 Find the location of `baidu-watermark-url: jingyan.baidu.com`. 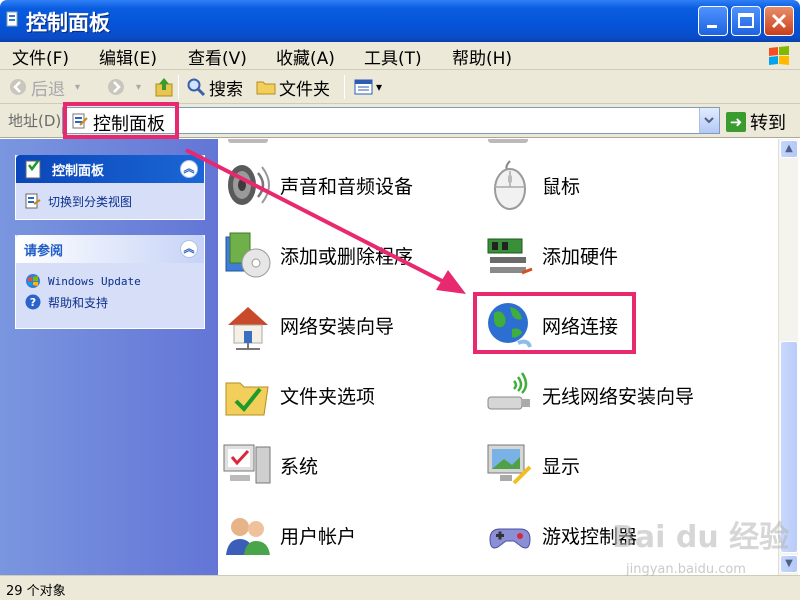

baidu-watermark-url: jingyan.baidu.com is located at coordinates (686, 569).